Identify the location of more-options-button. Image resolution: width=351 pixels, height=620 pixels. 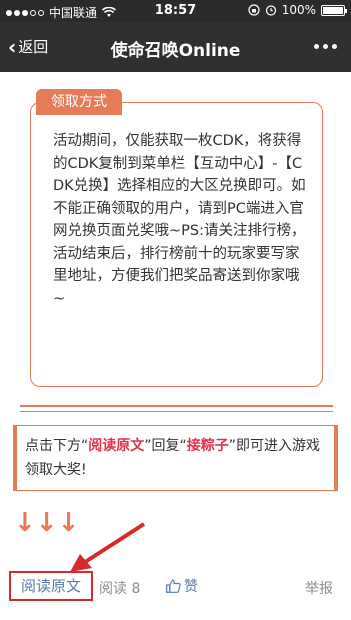
(325, 46).